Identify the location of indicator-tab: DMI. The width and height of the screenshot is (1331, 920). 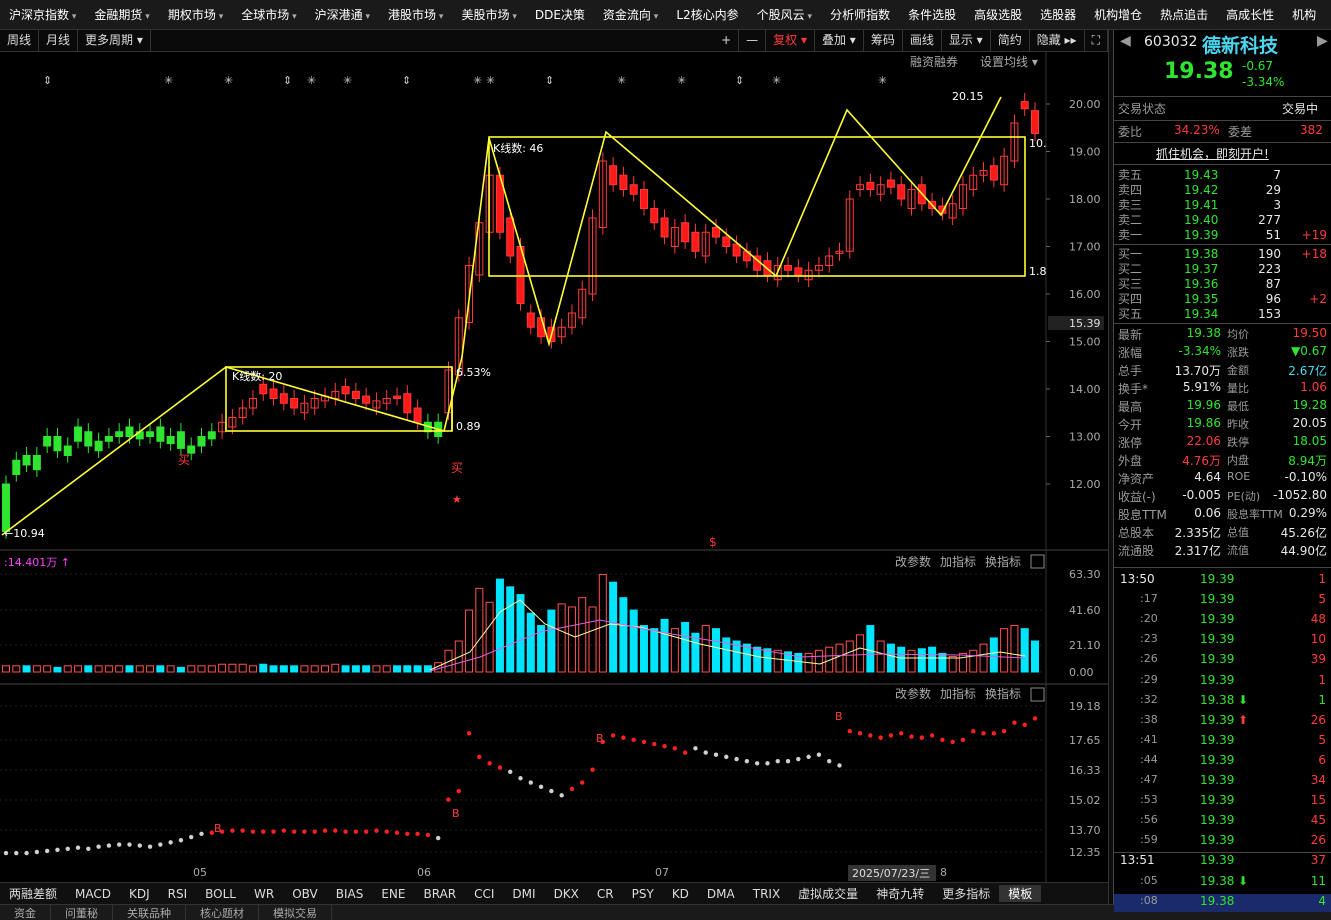
(523, 894).